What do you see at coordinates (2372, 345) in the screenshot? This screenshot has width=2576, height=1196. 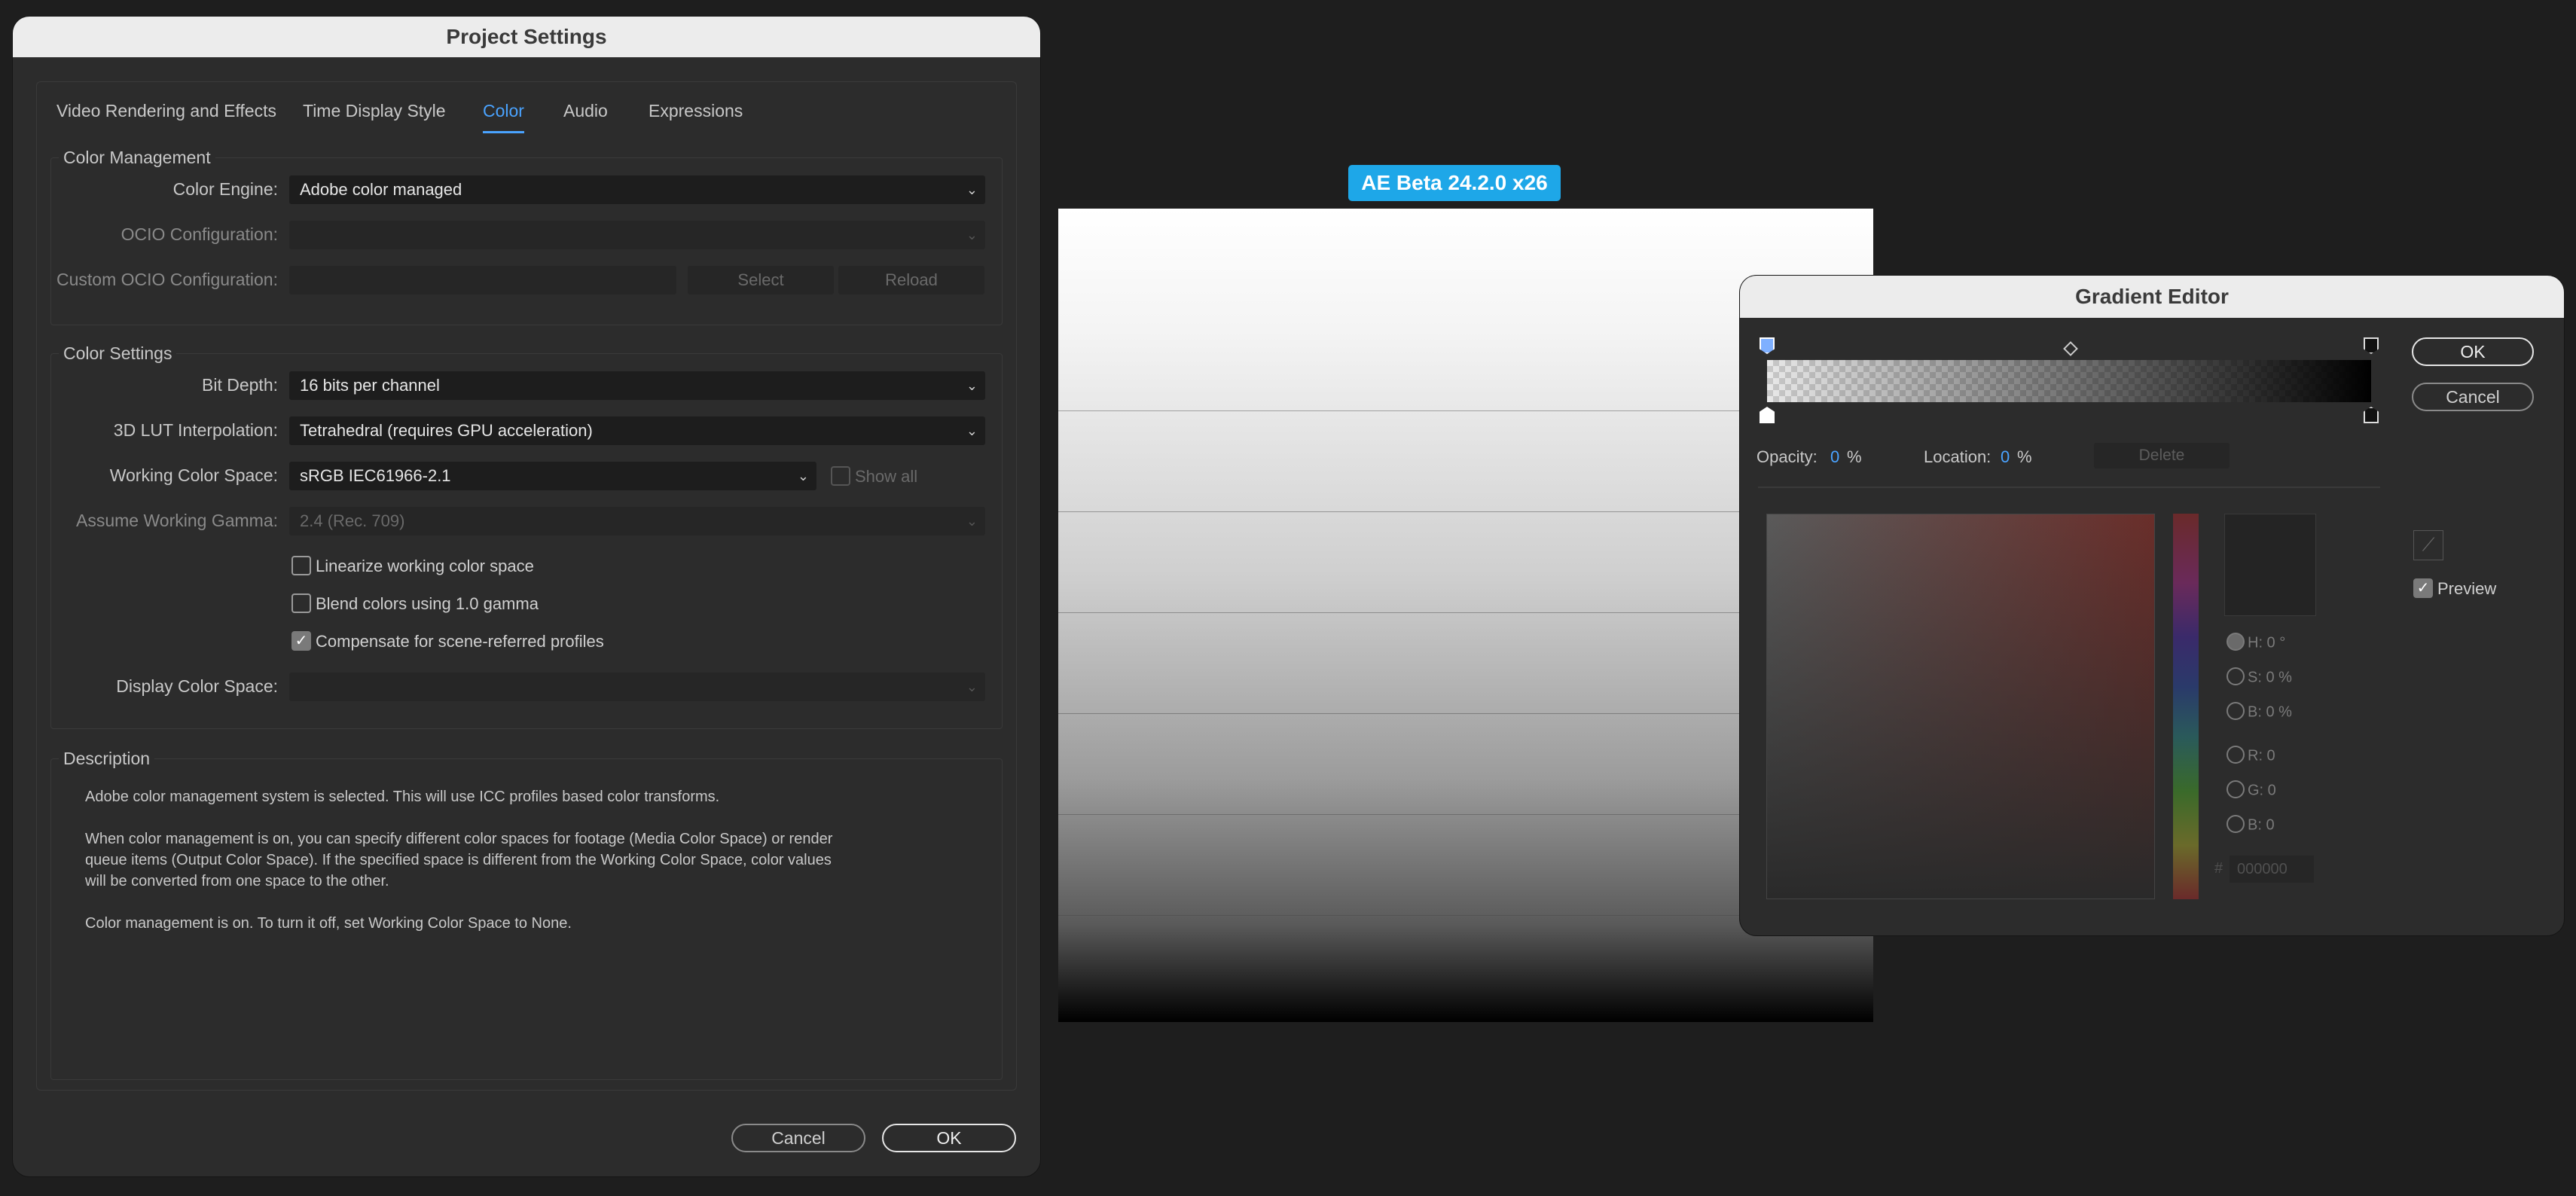 I see `opacity-stop` at bounding box center [2372, 345].